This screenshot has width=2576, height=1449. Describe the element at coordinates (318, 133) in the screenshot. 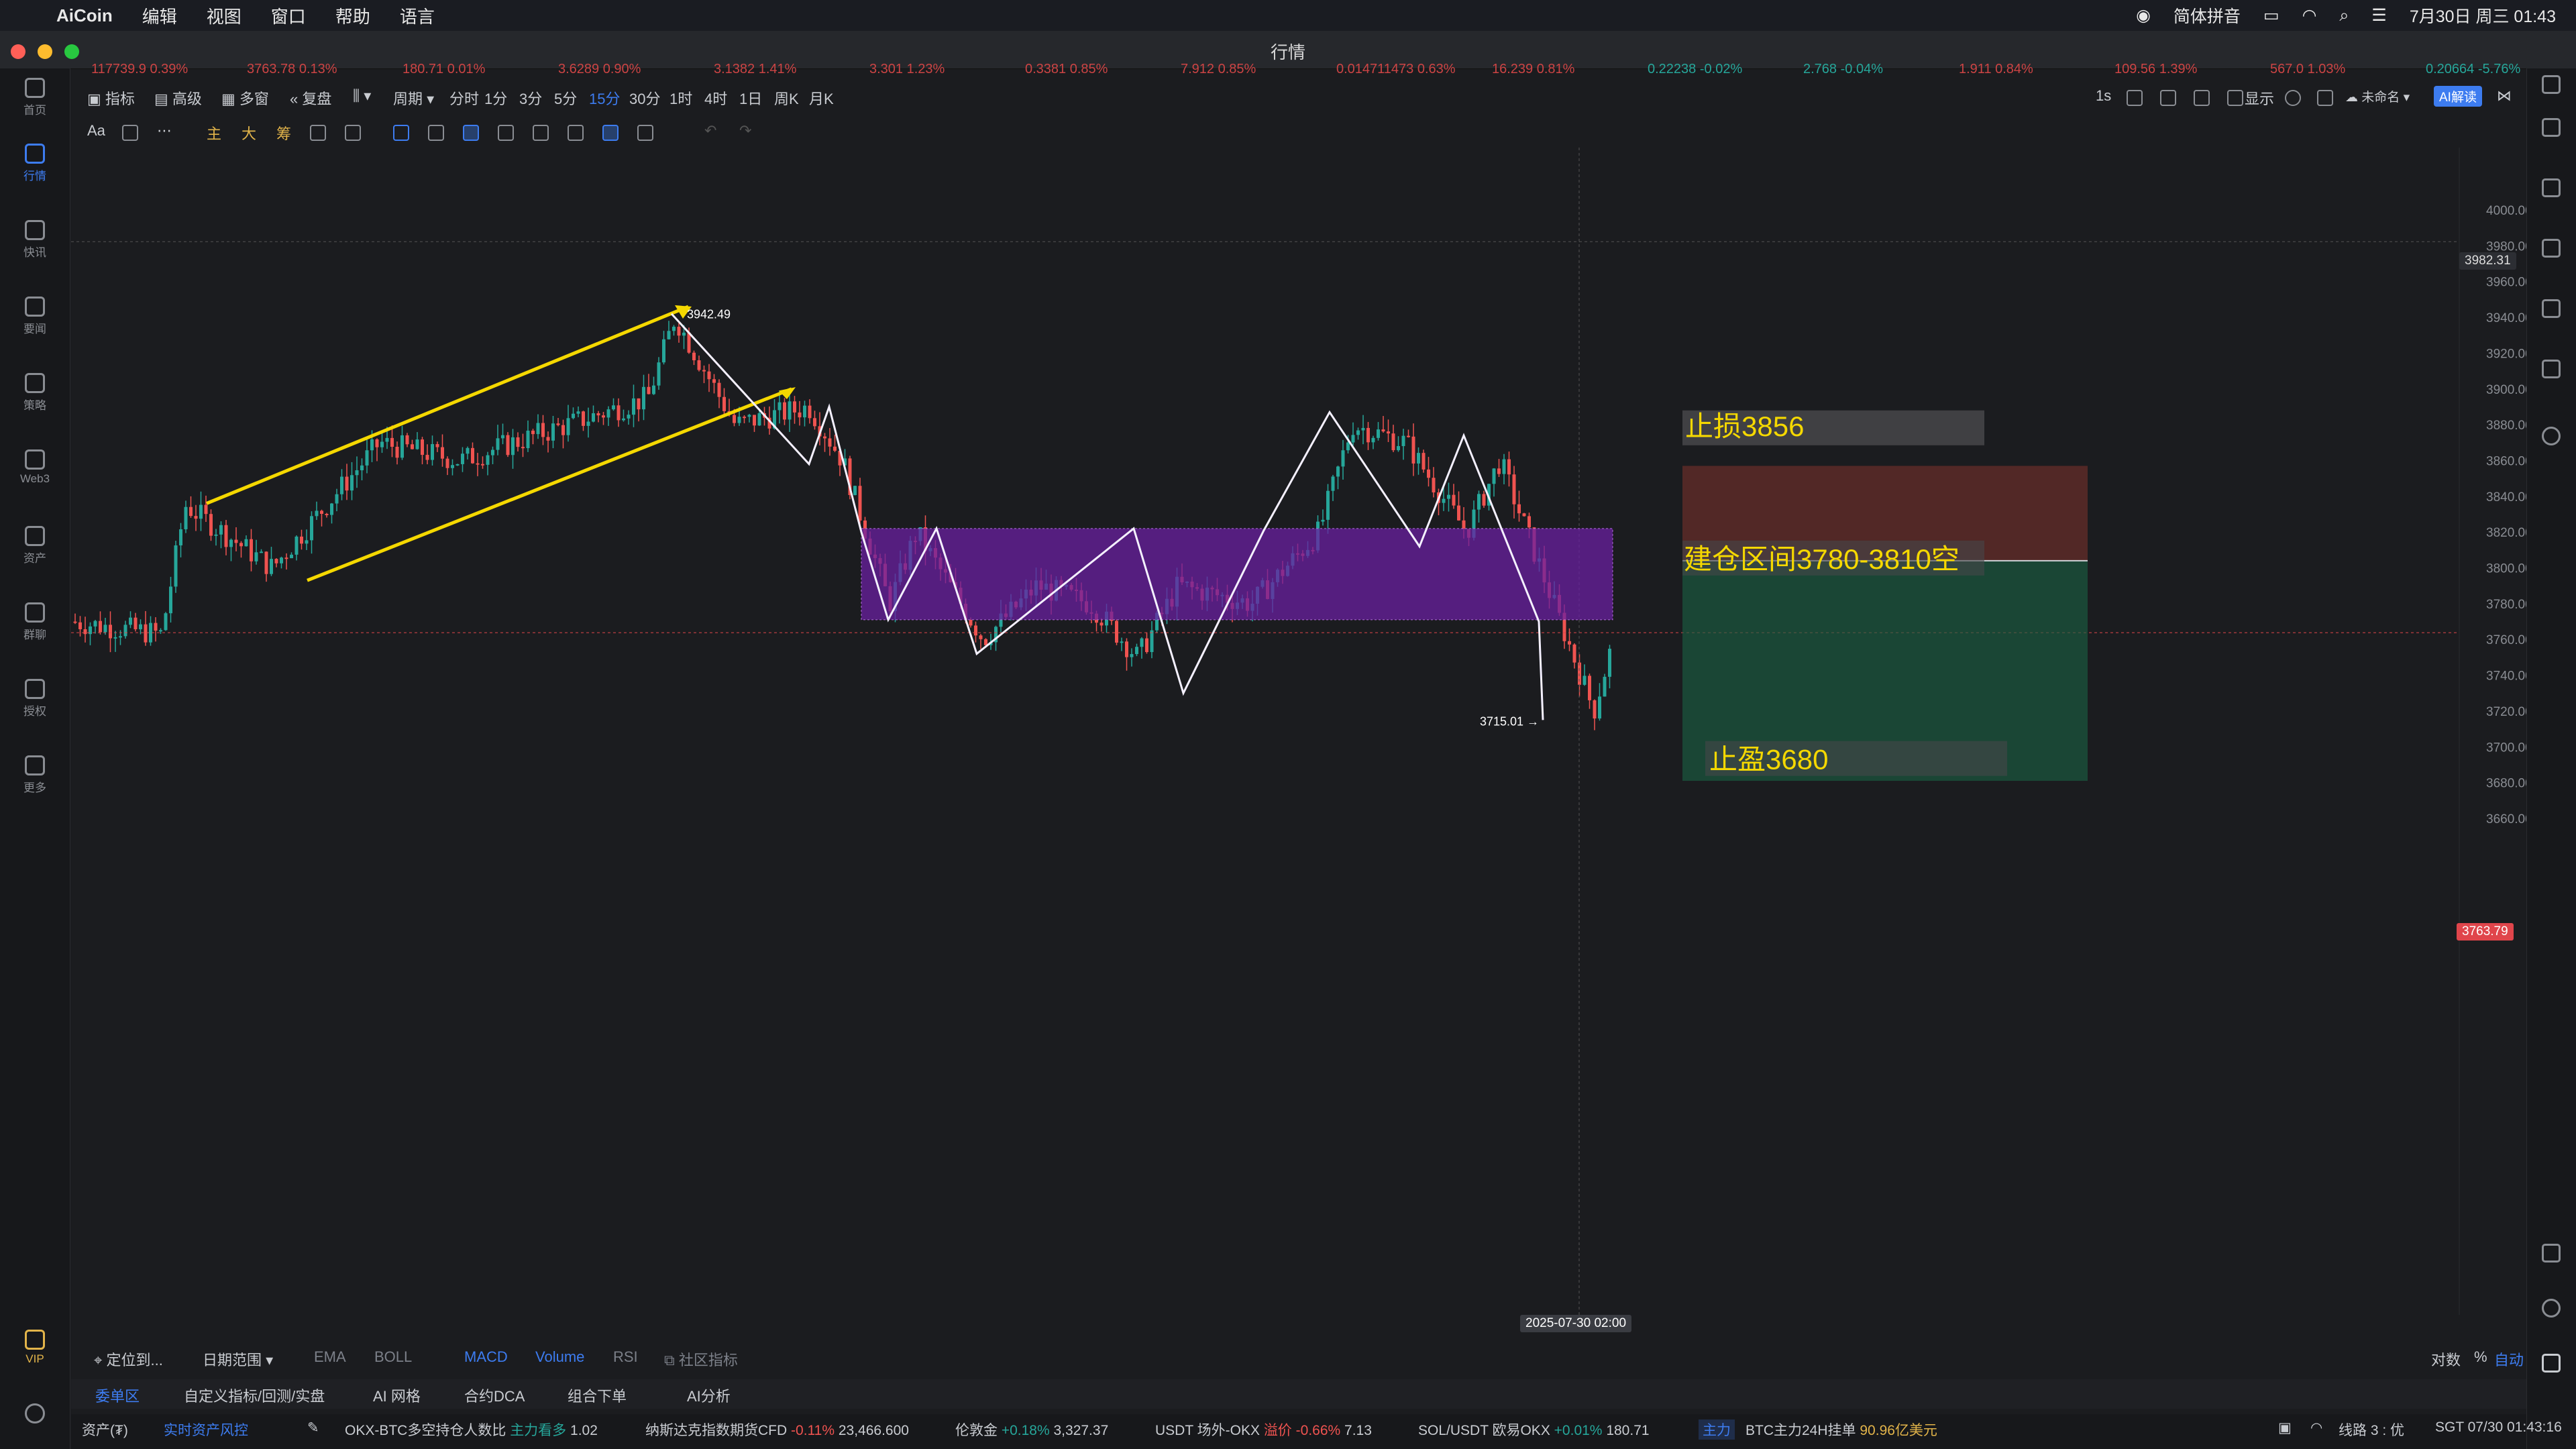

I see `compare-icon` at that location.